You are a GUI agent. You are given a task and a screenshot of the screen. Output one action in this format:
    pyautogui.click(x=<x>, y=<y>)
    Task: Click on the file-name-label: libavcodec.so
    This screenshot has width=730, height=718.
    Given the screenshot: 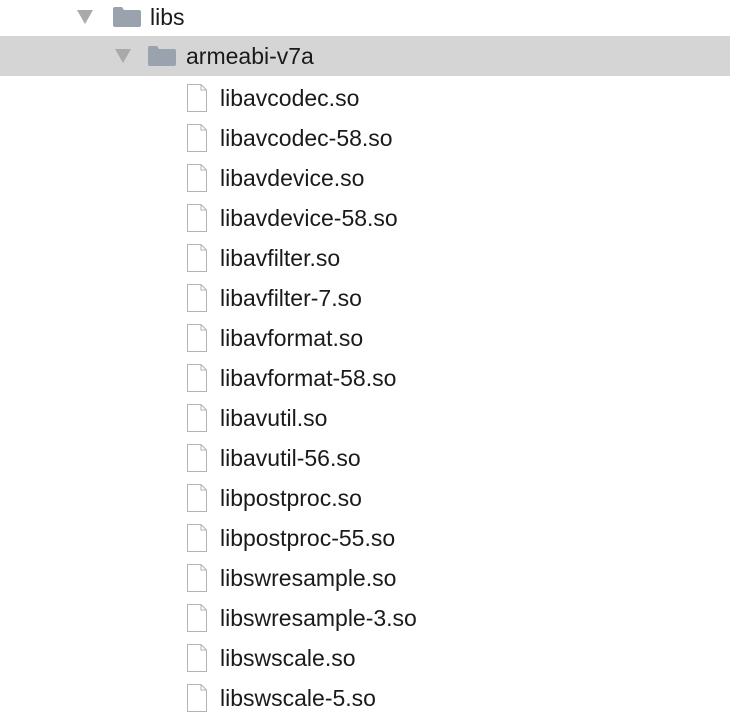 What is the action you would take?
    pyautogui.click(x=290, y=97)
    